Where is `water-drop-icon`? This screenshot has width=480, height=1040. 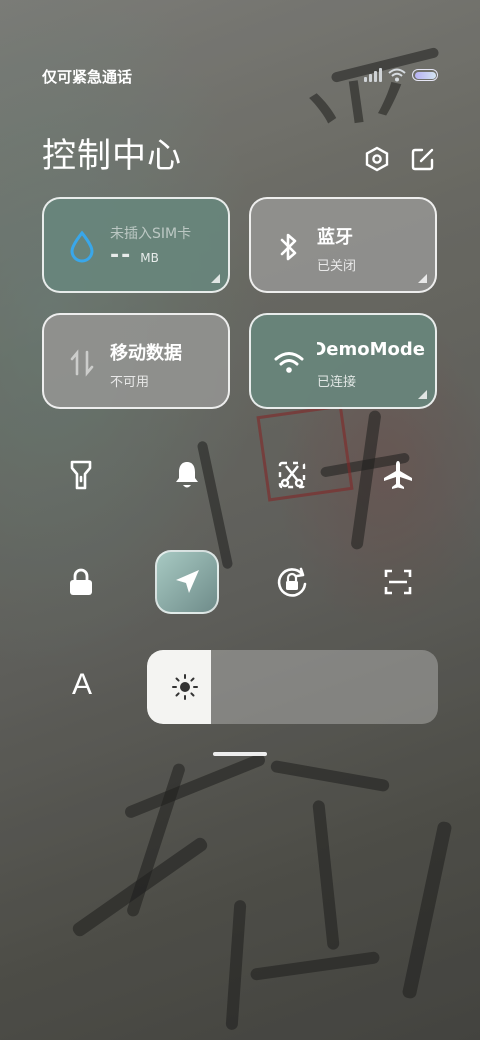
water-drop-icon is located at coordinates (82, 247).